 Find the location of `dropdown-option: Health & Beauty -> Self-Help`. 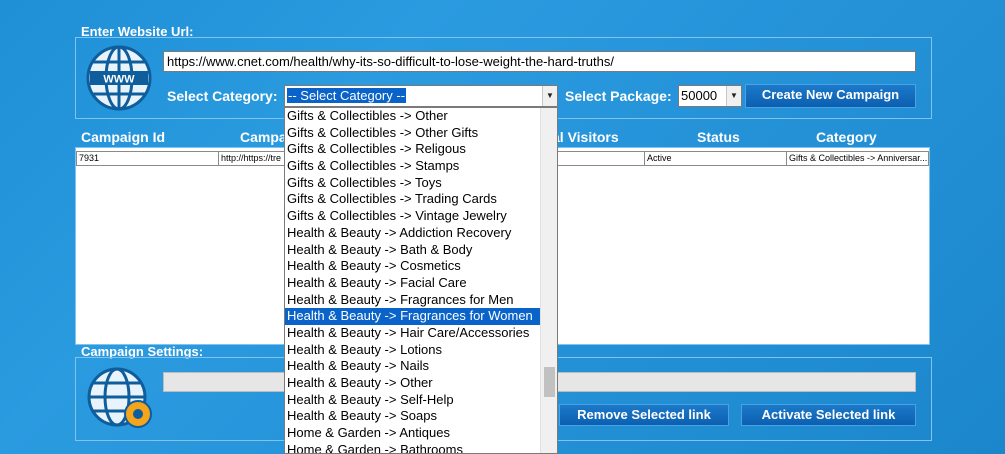

dropdown-option: Health & Beauty -> Self-Help is located at coordinates (413, 400).